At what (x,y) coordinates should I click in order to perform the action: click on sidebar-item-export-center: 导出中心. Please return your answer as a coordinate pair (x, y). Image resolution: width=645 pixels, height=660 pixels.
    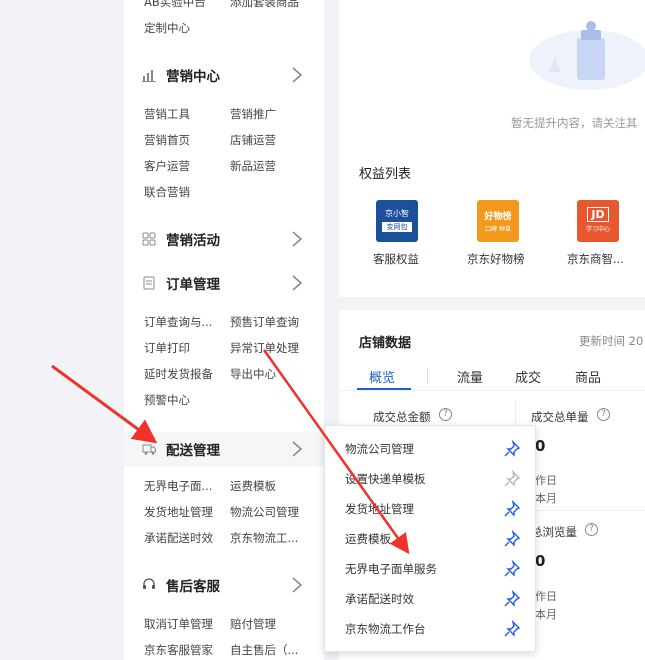
    Looking at the image, I should click on (271, 374).